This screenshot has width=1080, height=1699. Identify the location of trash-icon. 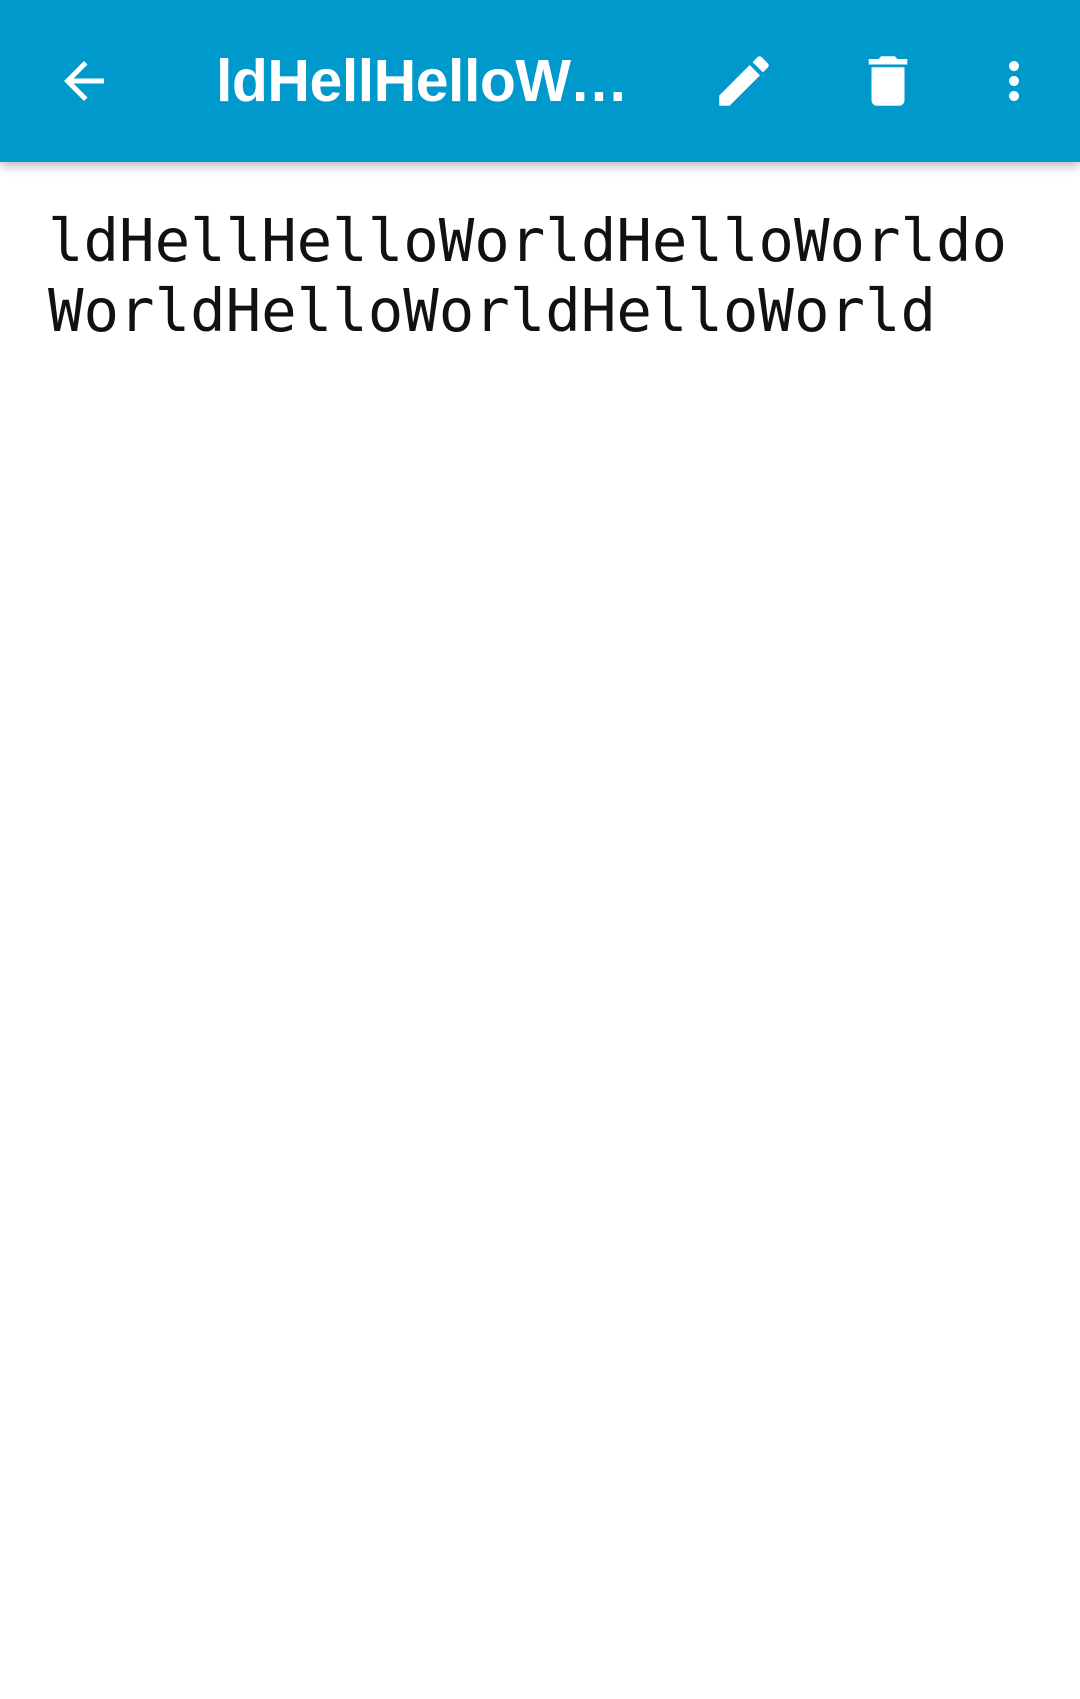
(888, 81).